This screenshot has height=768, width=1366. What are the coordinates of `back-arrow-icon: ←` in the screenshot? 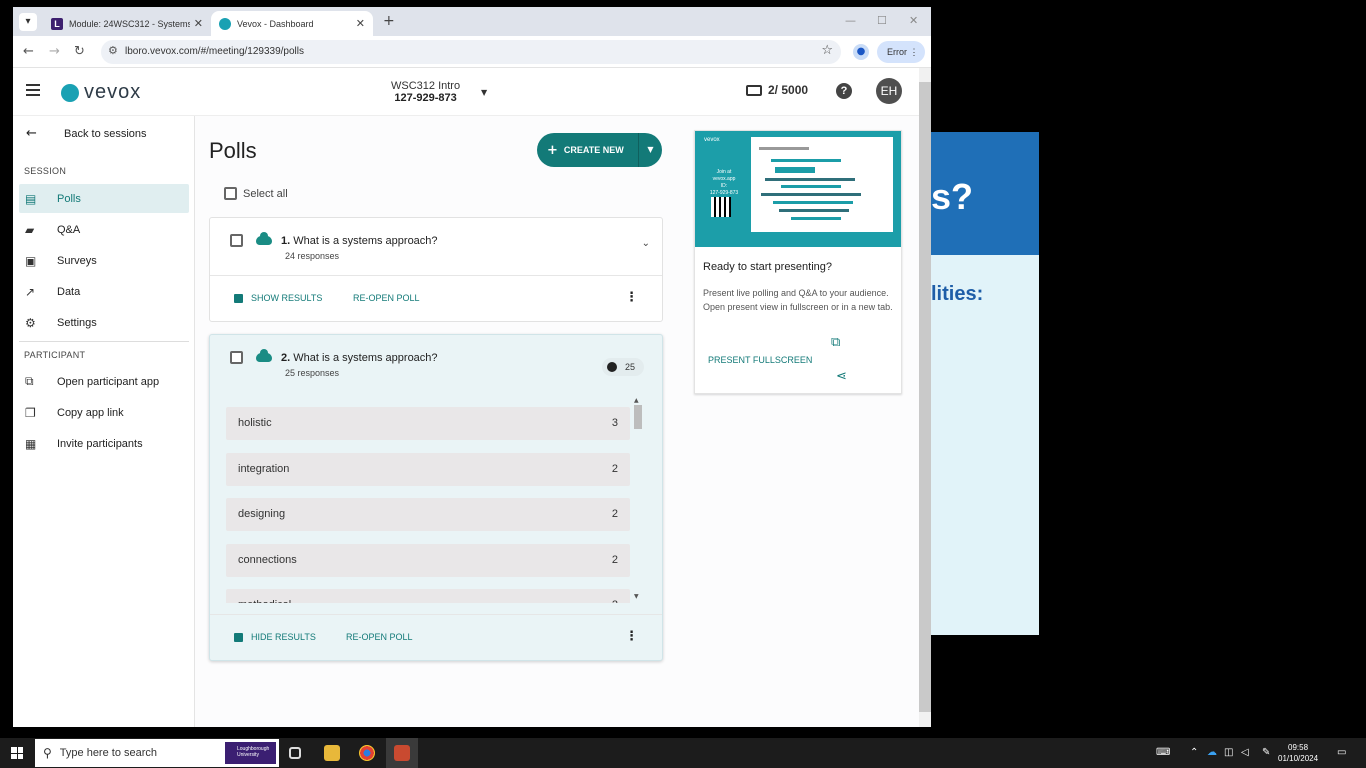 It's located at (28, 51).